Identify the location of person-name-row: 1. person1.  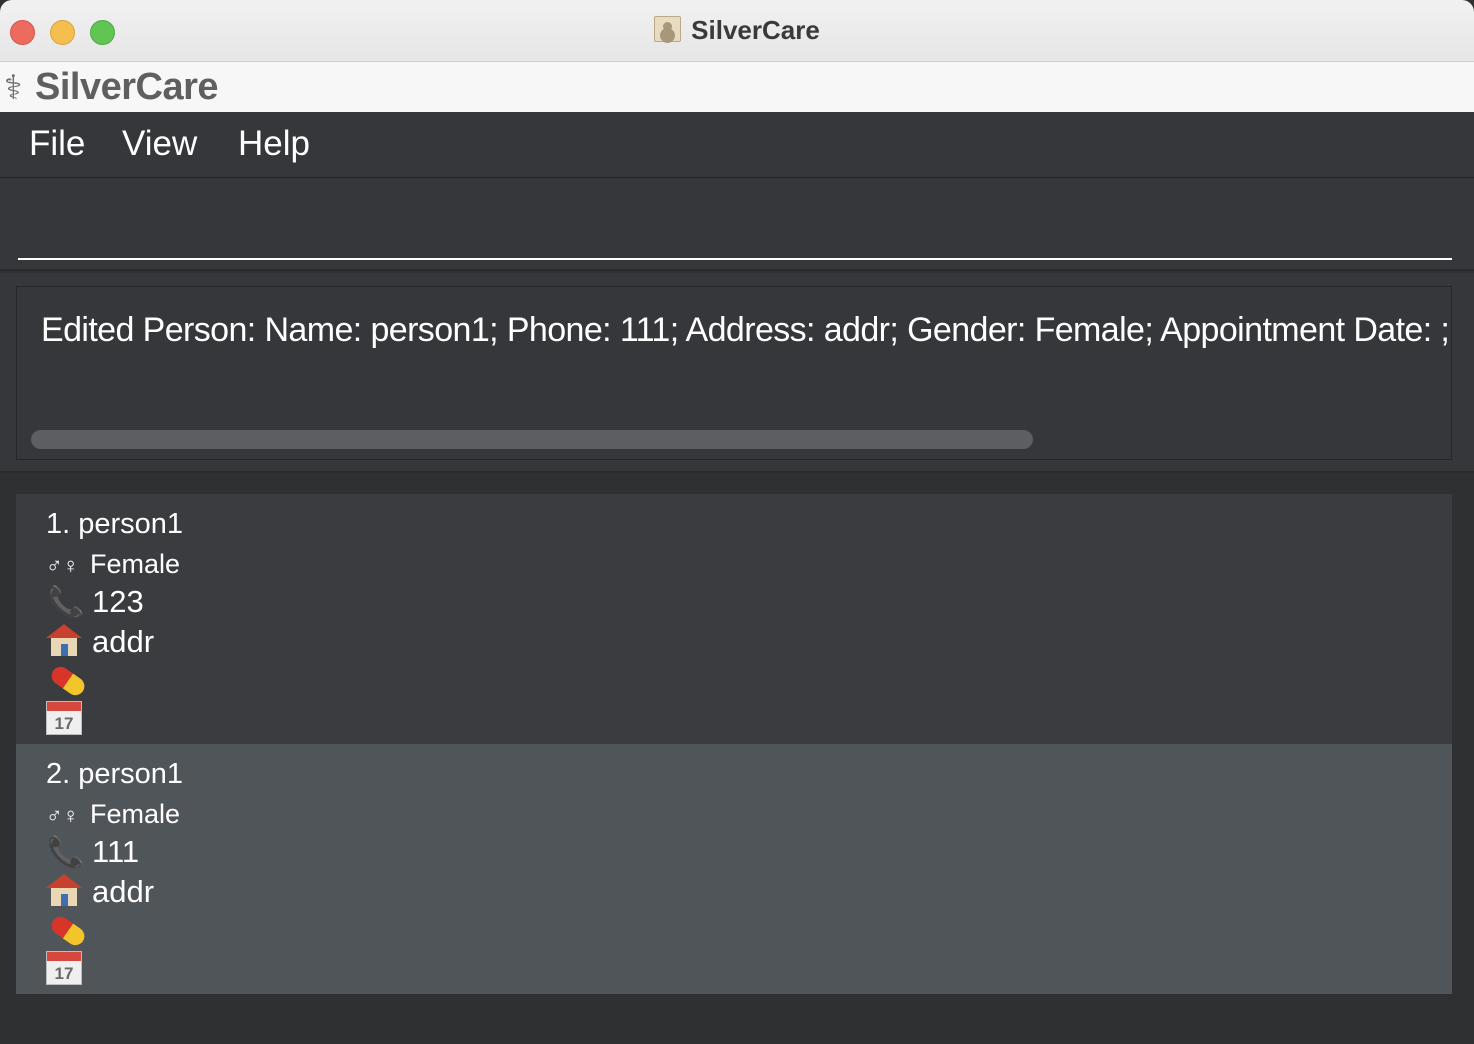
(114, 524).